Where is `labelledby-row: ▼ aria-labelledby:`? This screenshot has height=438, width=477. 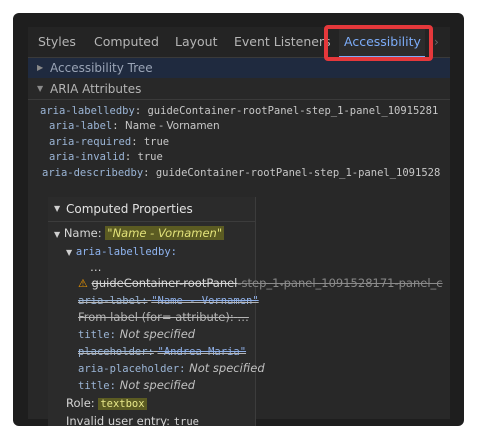 labelledby-row: ▼ aria-labelledby: is located at coordinates (121, 252).